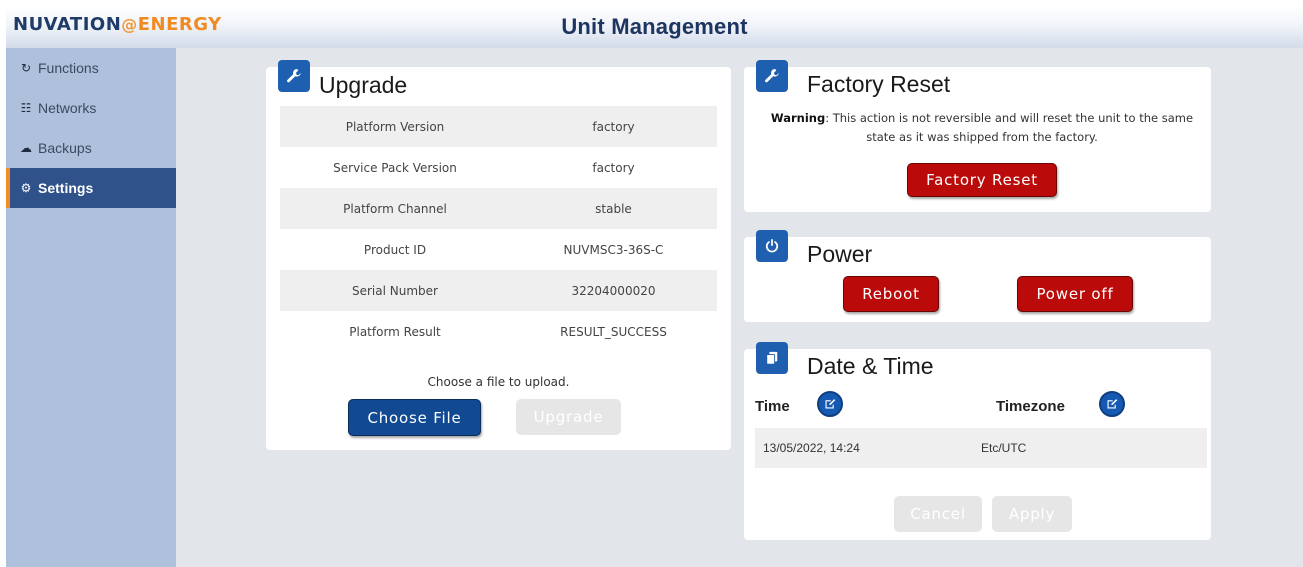 This screenshot has height=567, width=1303. I want to click on time-value: 13/05/2022, 14:24, so click(811, 448).